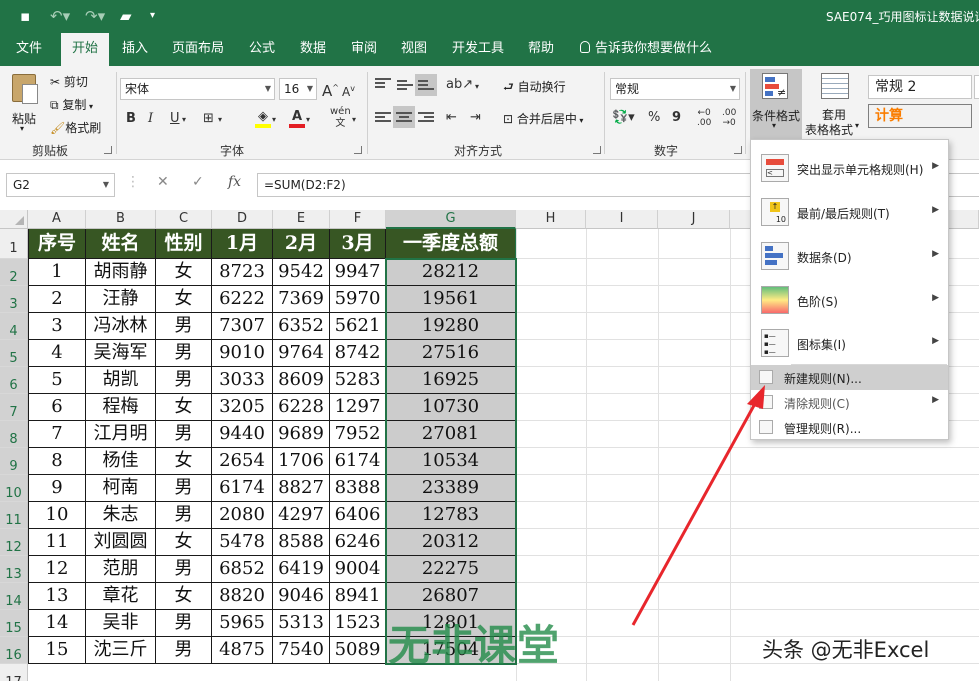 The width and height of the screenshot is (979, 681). What do you see at coordinates (846, 650) in the screenshot?
I see `watermark-credit: 头条 @无非Excel` at bounding box center [846, 650].